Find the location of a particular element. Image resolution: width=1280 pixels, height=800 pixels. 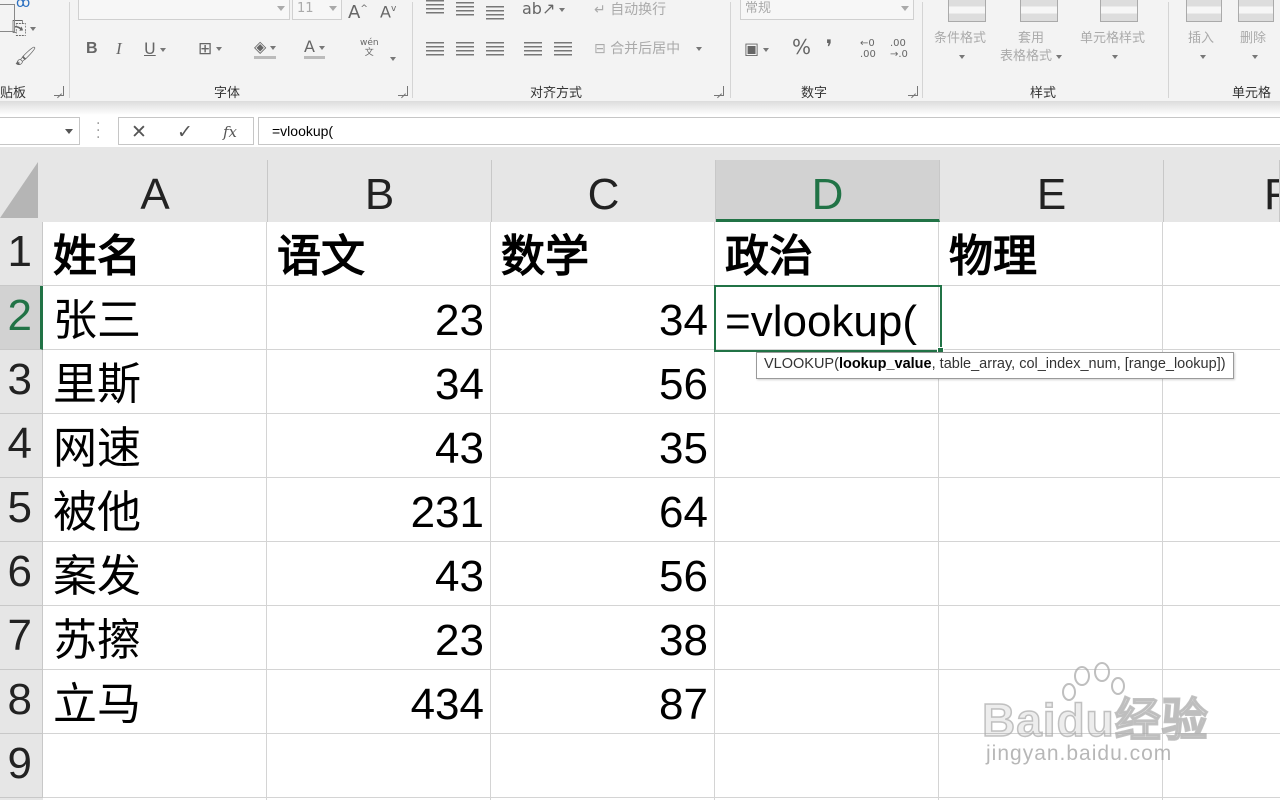

cell-b3: 34 is located at coordinates (380, 382).